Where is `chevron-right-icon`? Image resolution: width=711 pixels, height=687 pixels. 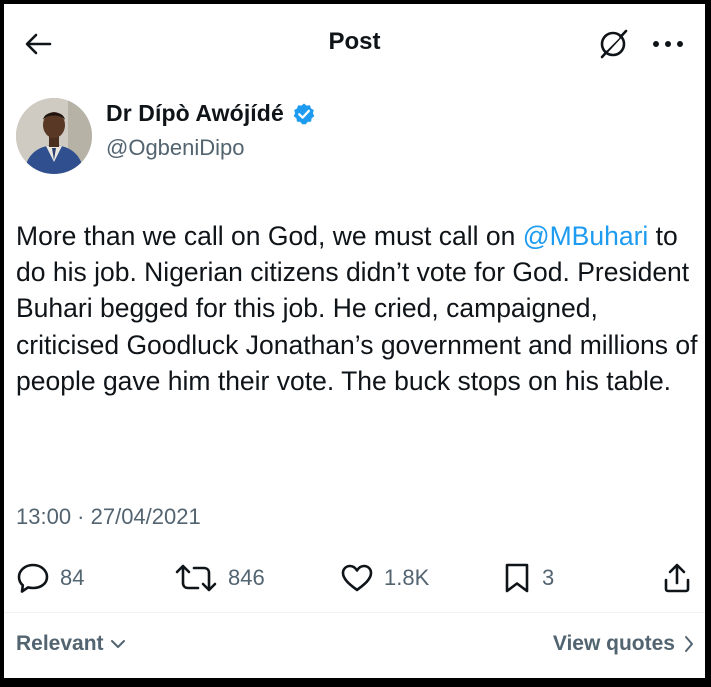 chevron-right-icon is located at coordinates (689, 644).